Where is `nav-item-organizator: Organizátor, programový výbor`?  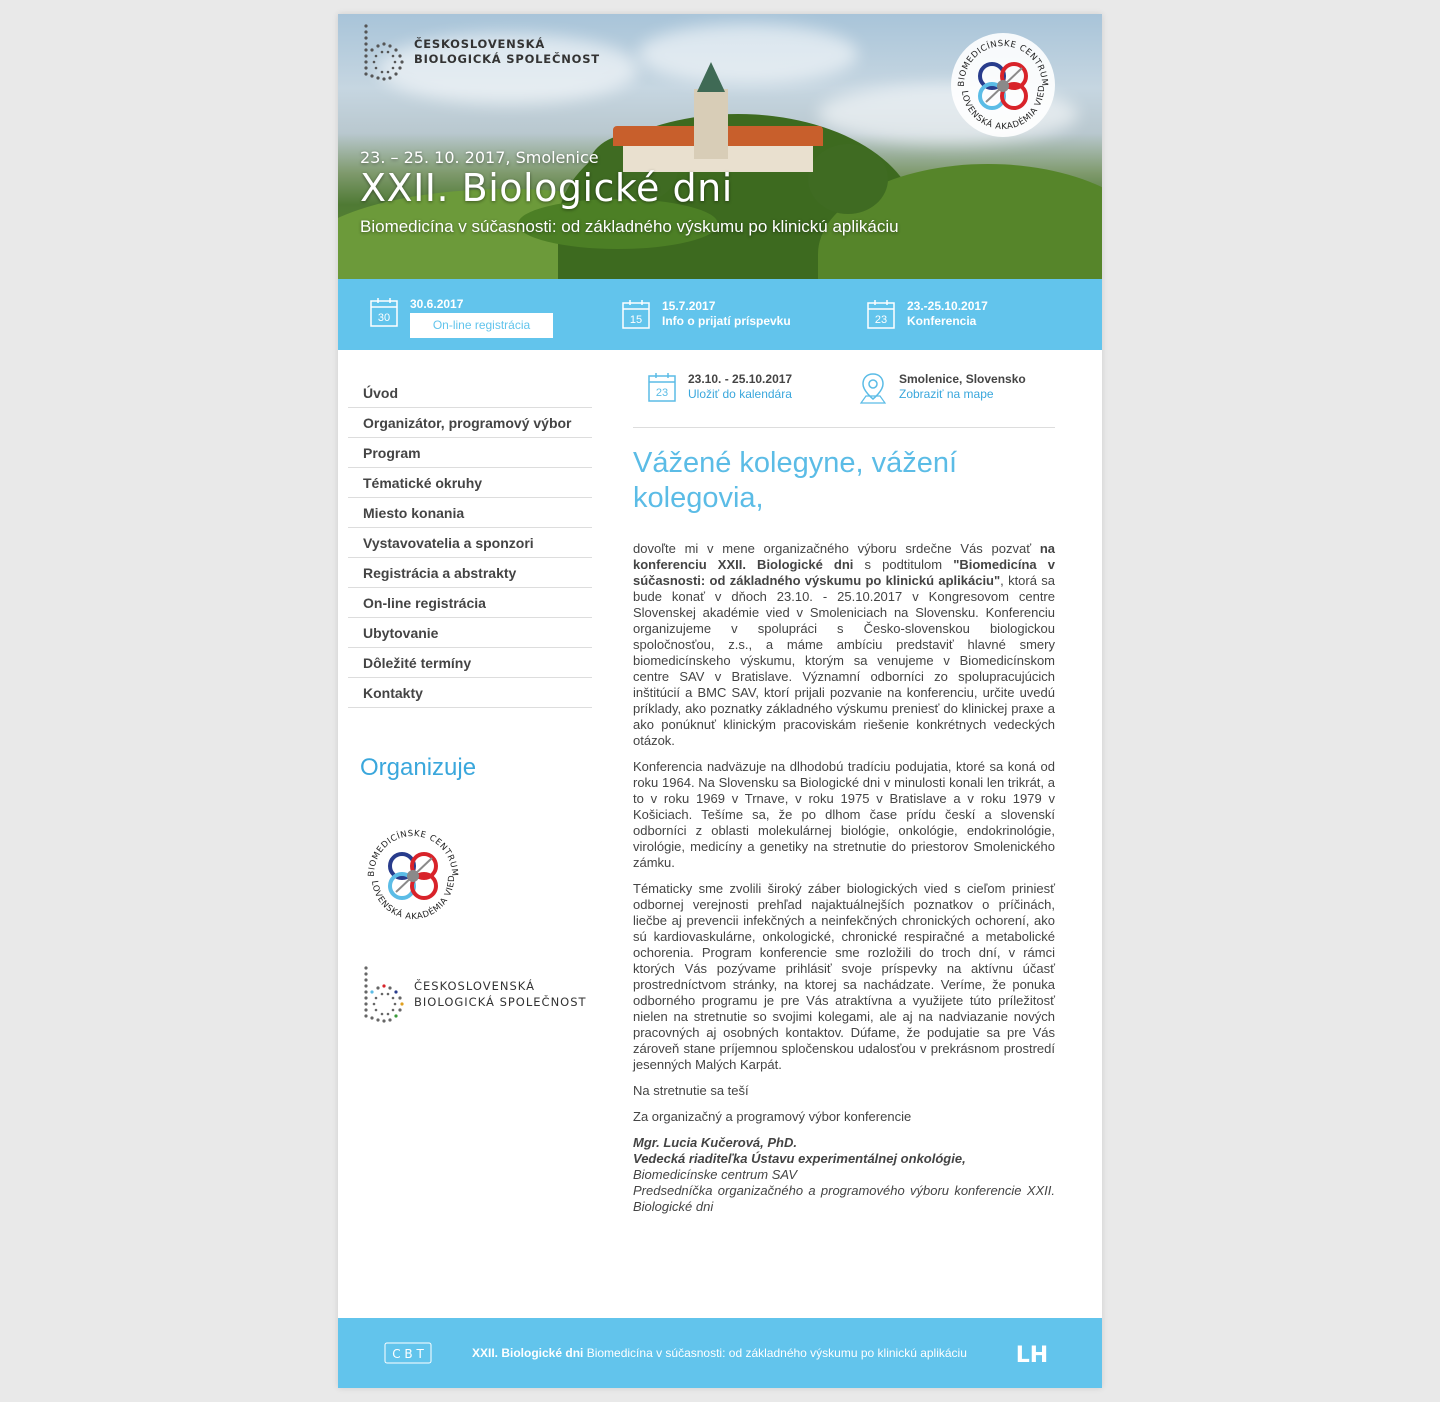 nav-item-organizator: Organizátor, programový výbor is located at coordinates (470, 423).